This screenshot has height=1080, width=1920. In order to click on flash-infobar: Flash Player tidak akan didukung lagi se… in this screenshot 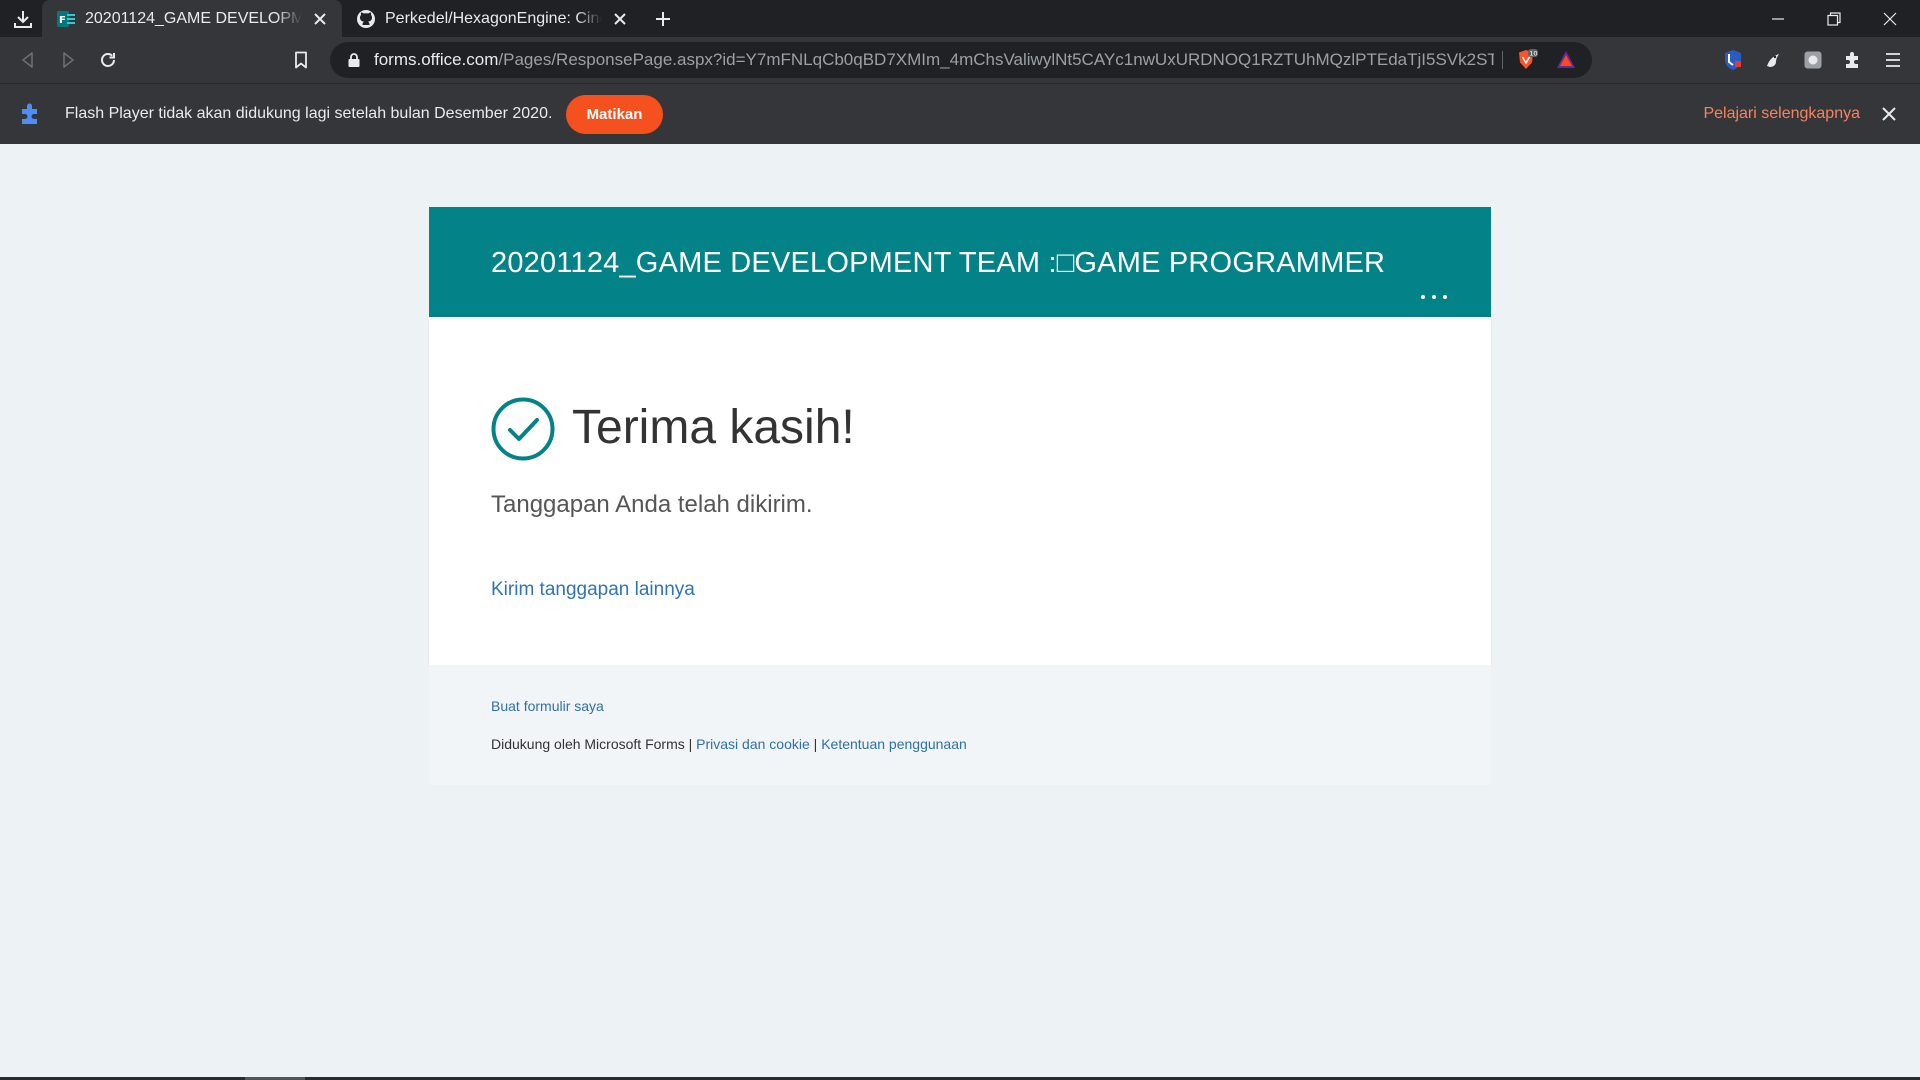, I will do `click(960, 113)`.